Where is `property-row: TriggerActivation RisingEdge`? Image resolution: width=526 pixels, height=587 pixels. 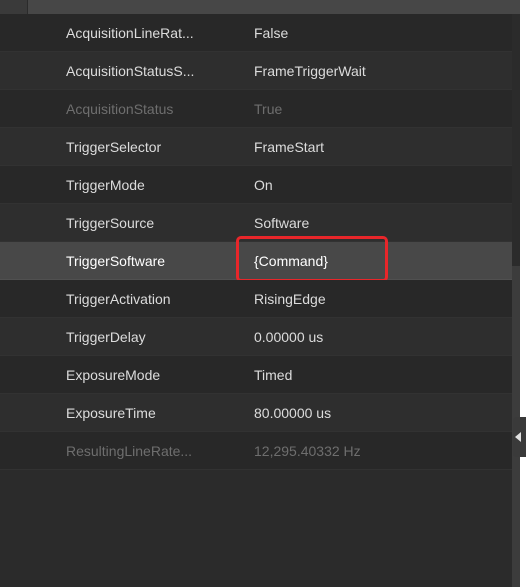 property-row: TriggerActivation RisingEdge is located at coordinates (256, 299).